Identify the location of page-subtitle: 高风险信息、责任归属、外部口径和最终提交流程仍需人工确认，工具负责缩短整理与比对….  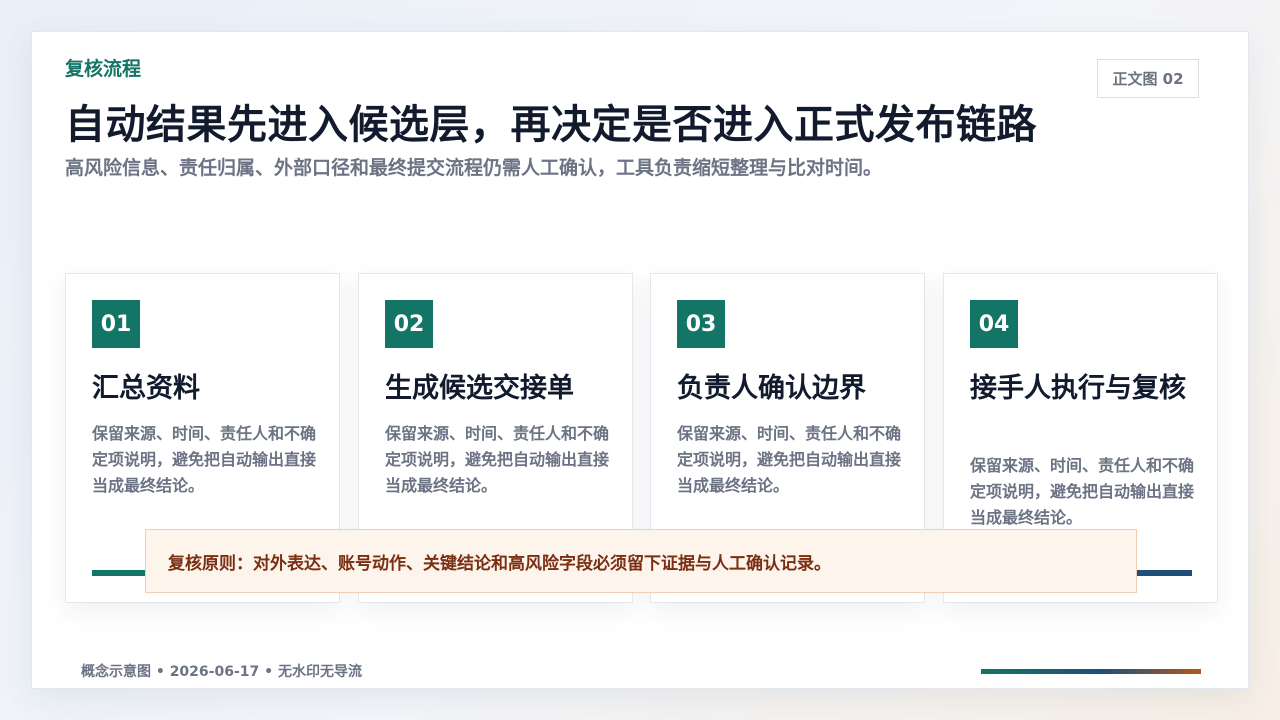
(474, 168).